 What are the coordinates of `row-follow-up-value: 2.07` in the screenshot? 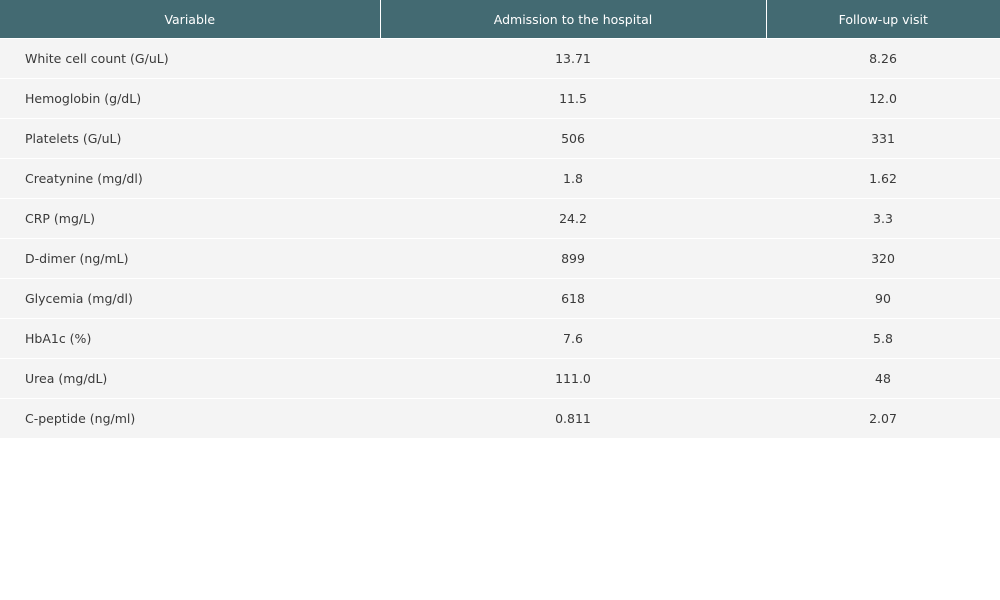 It's located at (883, 418).